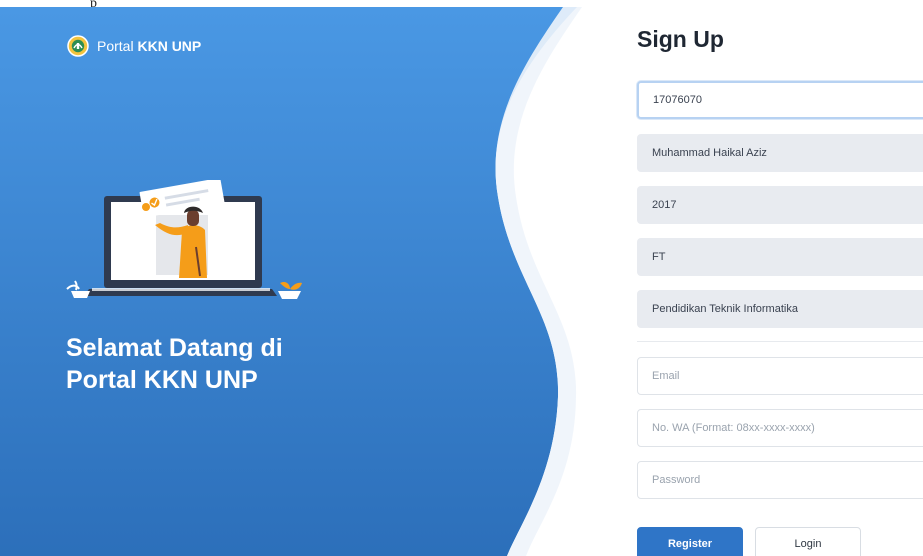 The height and width of the screenshot is (556, 923). I want to click on name-value: Muhammad Haikal Aziz, so click(709, 153).